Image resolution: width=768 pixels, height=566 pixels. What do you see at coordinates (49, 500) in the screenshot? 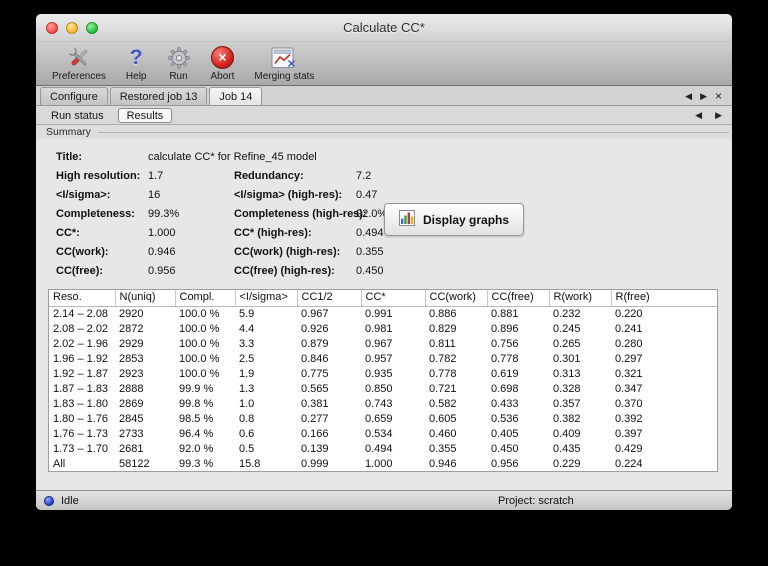
I see `status-indicator-icon` at bounding box center [49, 500].